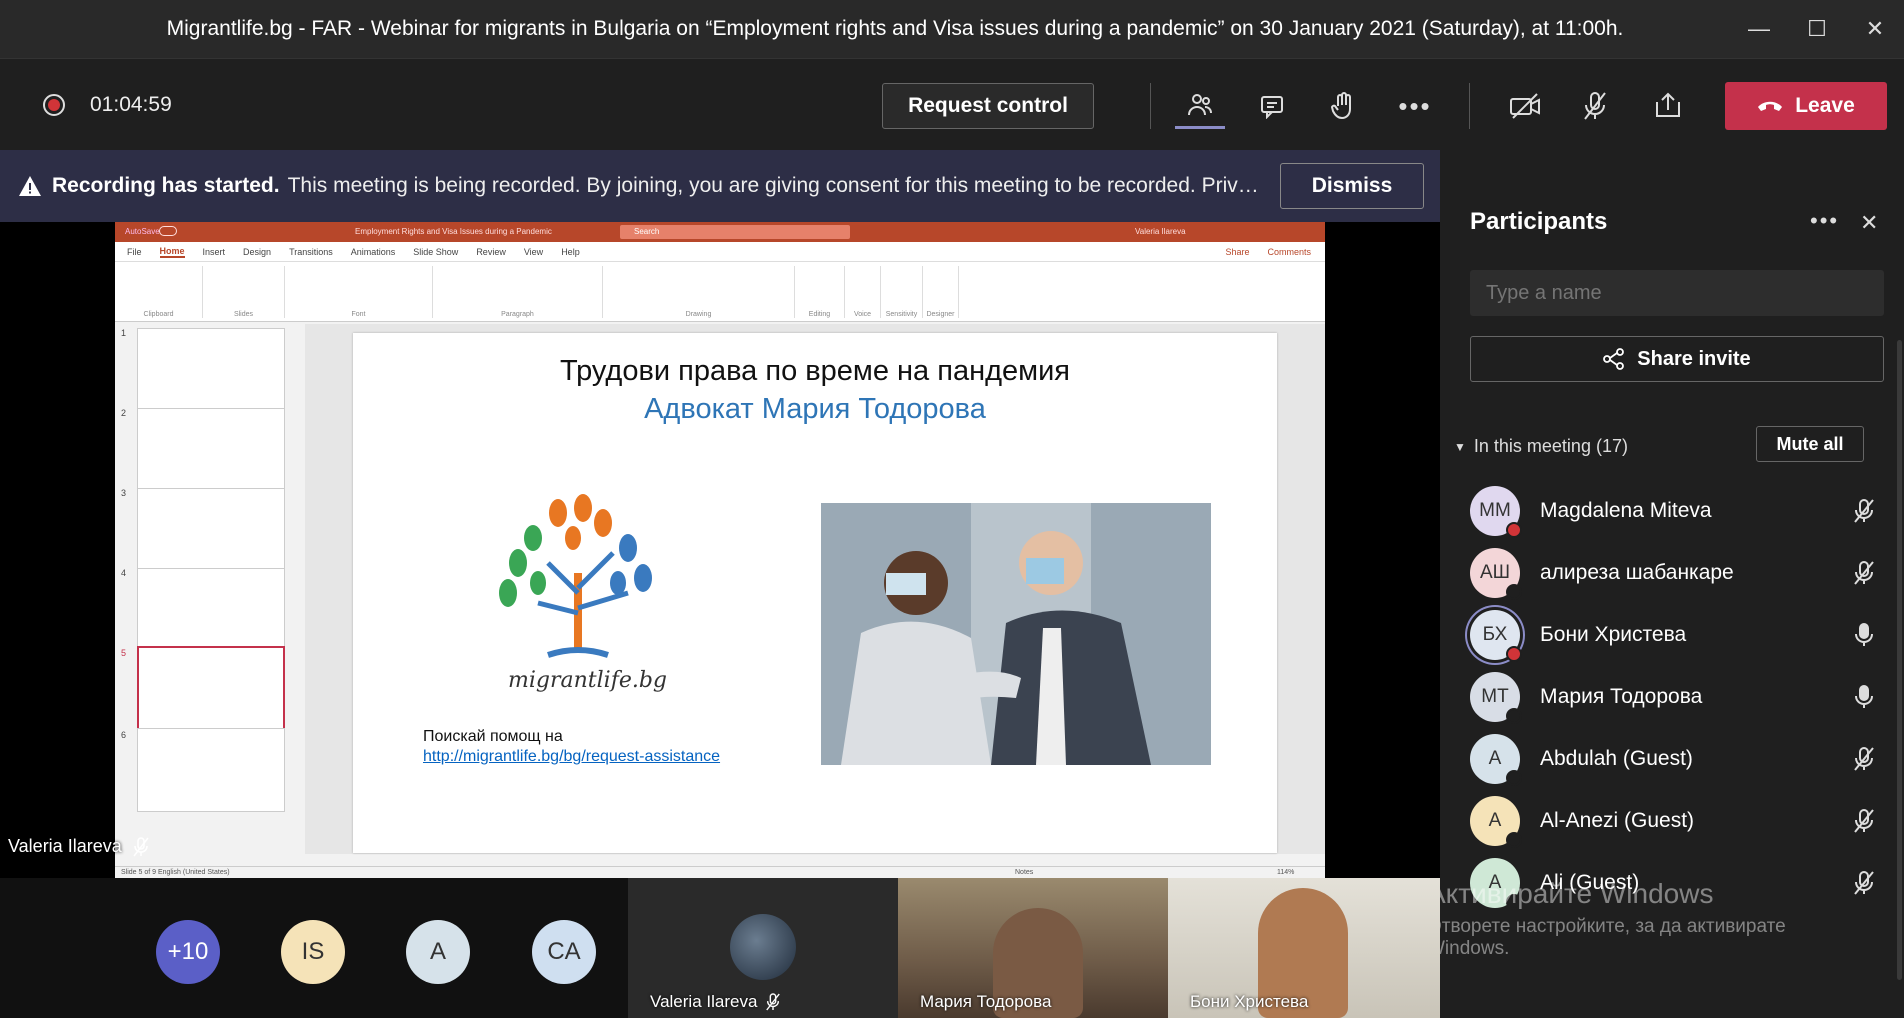 This screenshot has width=1904, height=1018. I want to click on request-control-button: Request control, so click(988, 106).